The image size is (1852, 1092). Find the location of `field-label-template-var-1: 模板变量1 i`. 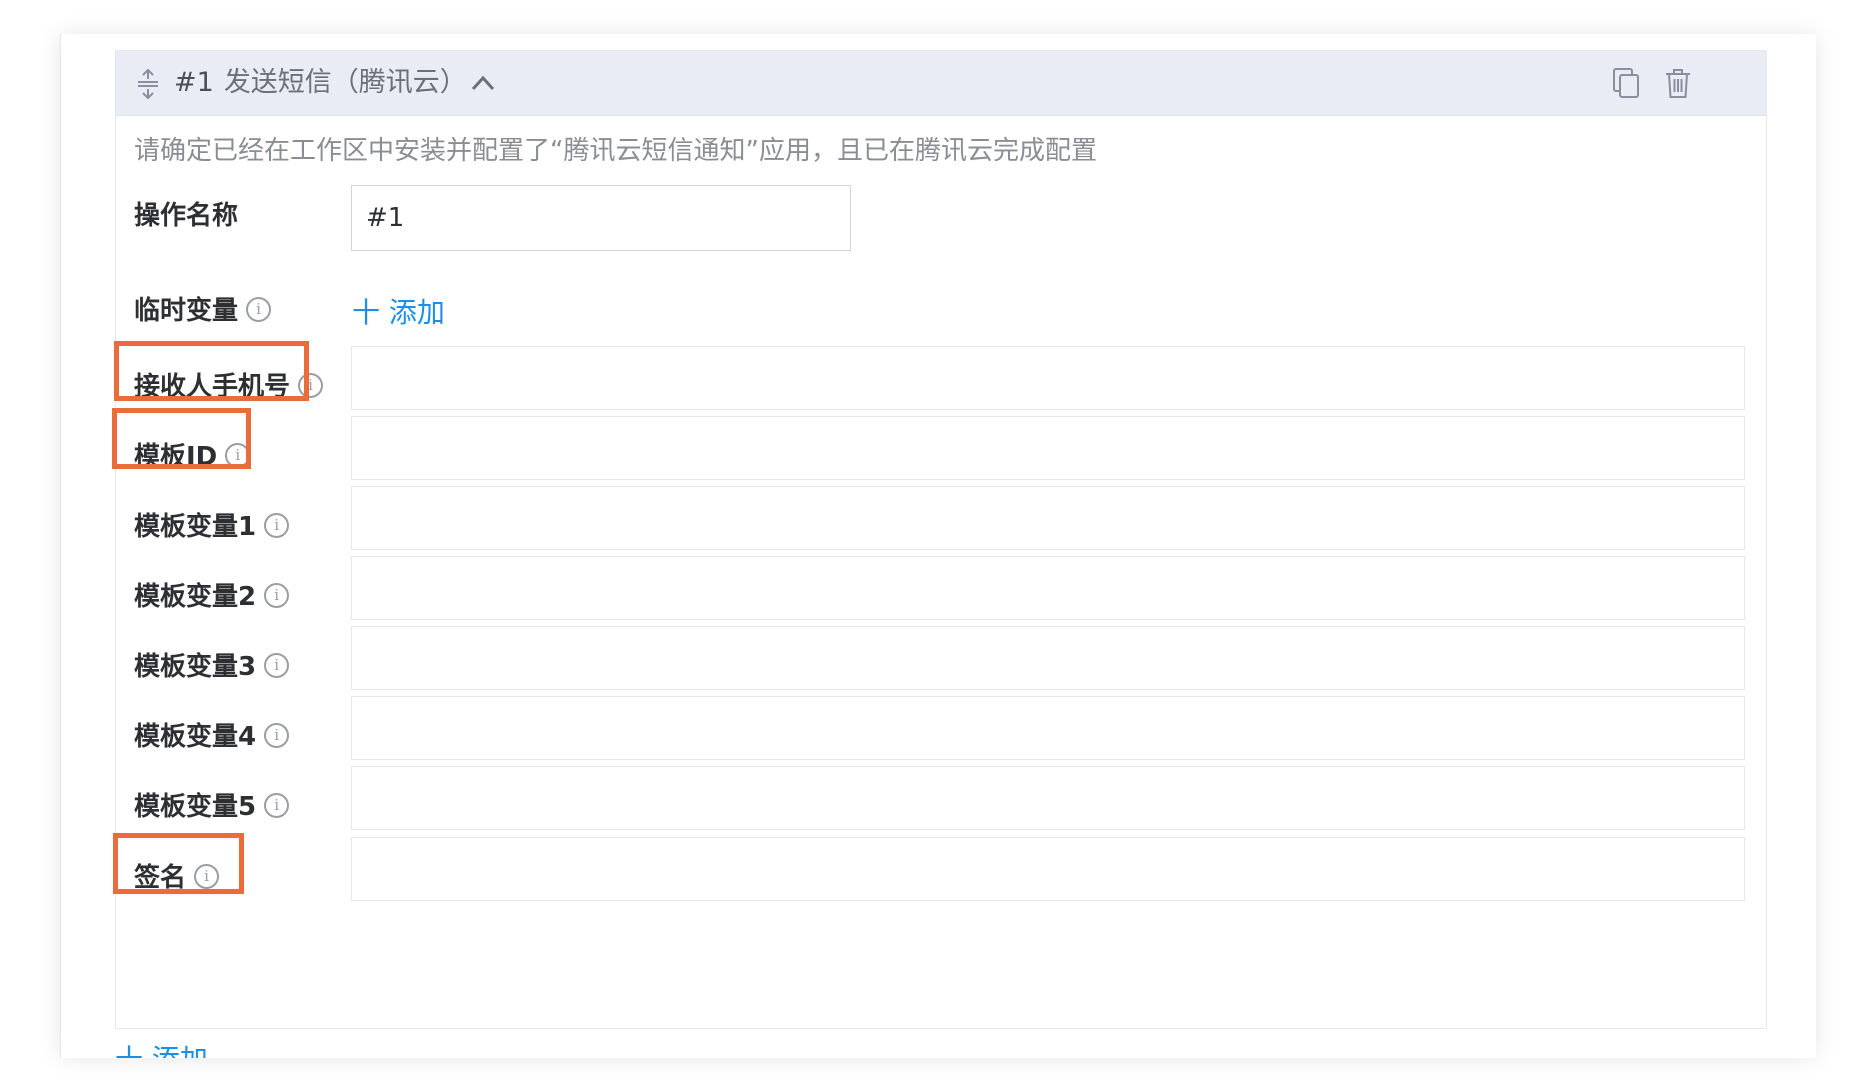

field-label-template-var-1: 模板变量1 i is located at coordinates (212, 527).